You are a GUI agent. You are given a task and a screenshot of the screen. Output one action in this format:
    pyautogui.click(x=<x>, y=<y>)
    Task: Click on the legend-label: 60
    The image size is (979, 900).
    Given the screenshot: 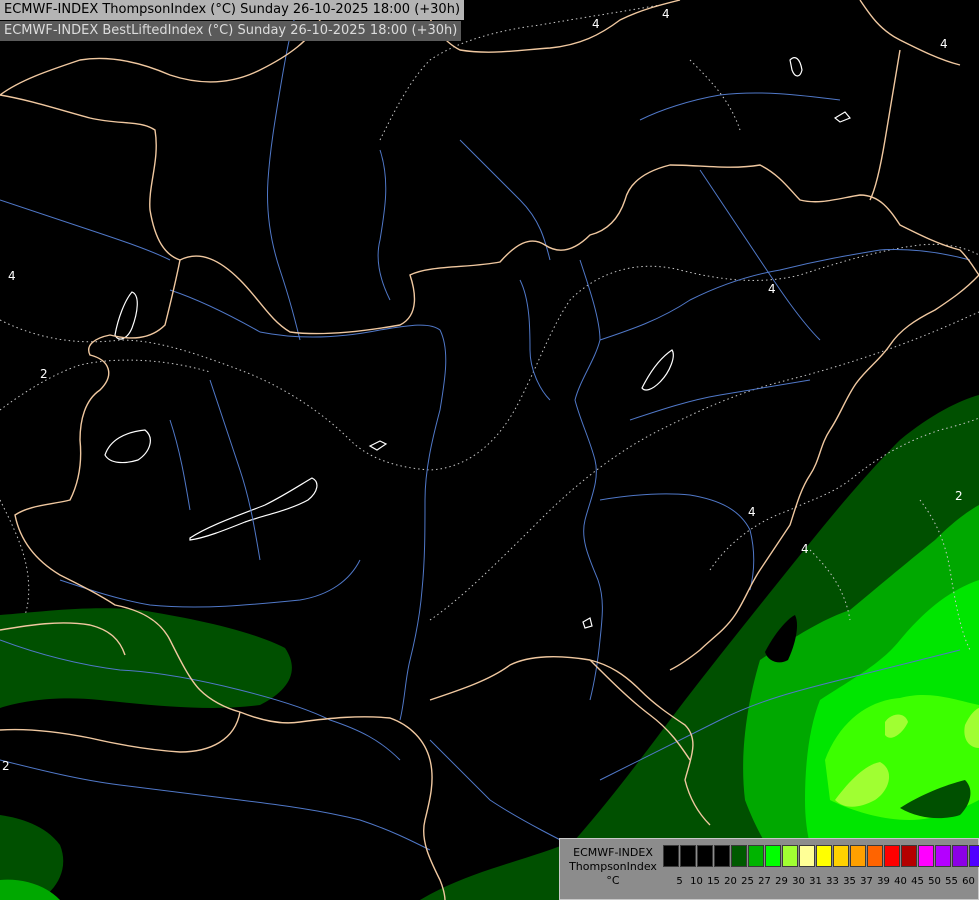 What is the action you would take?
    pyautogui.click(x=968, y=881)
    